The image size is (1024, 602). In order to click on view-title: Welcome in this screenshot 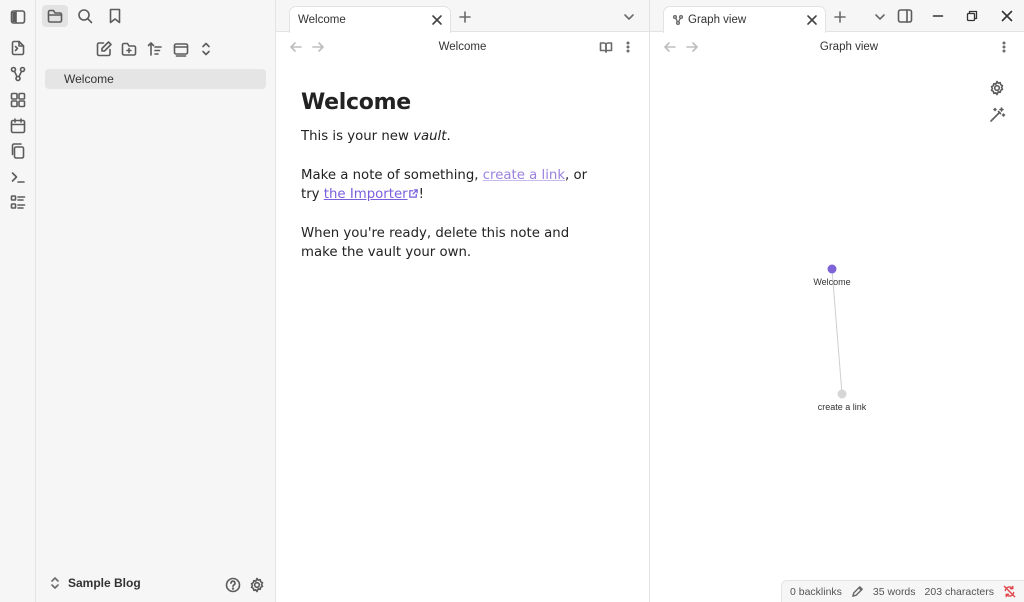, I will do `click(462, 47)`.